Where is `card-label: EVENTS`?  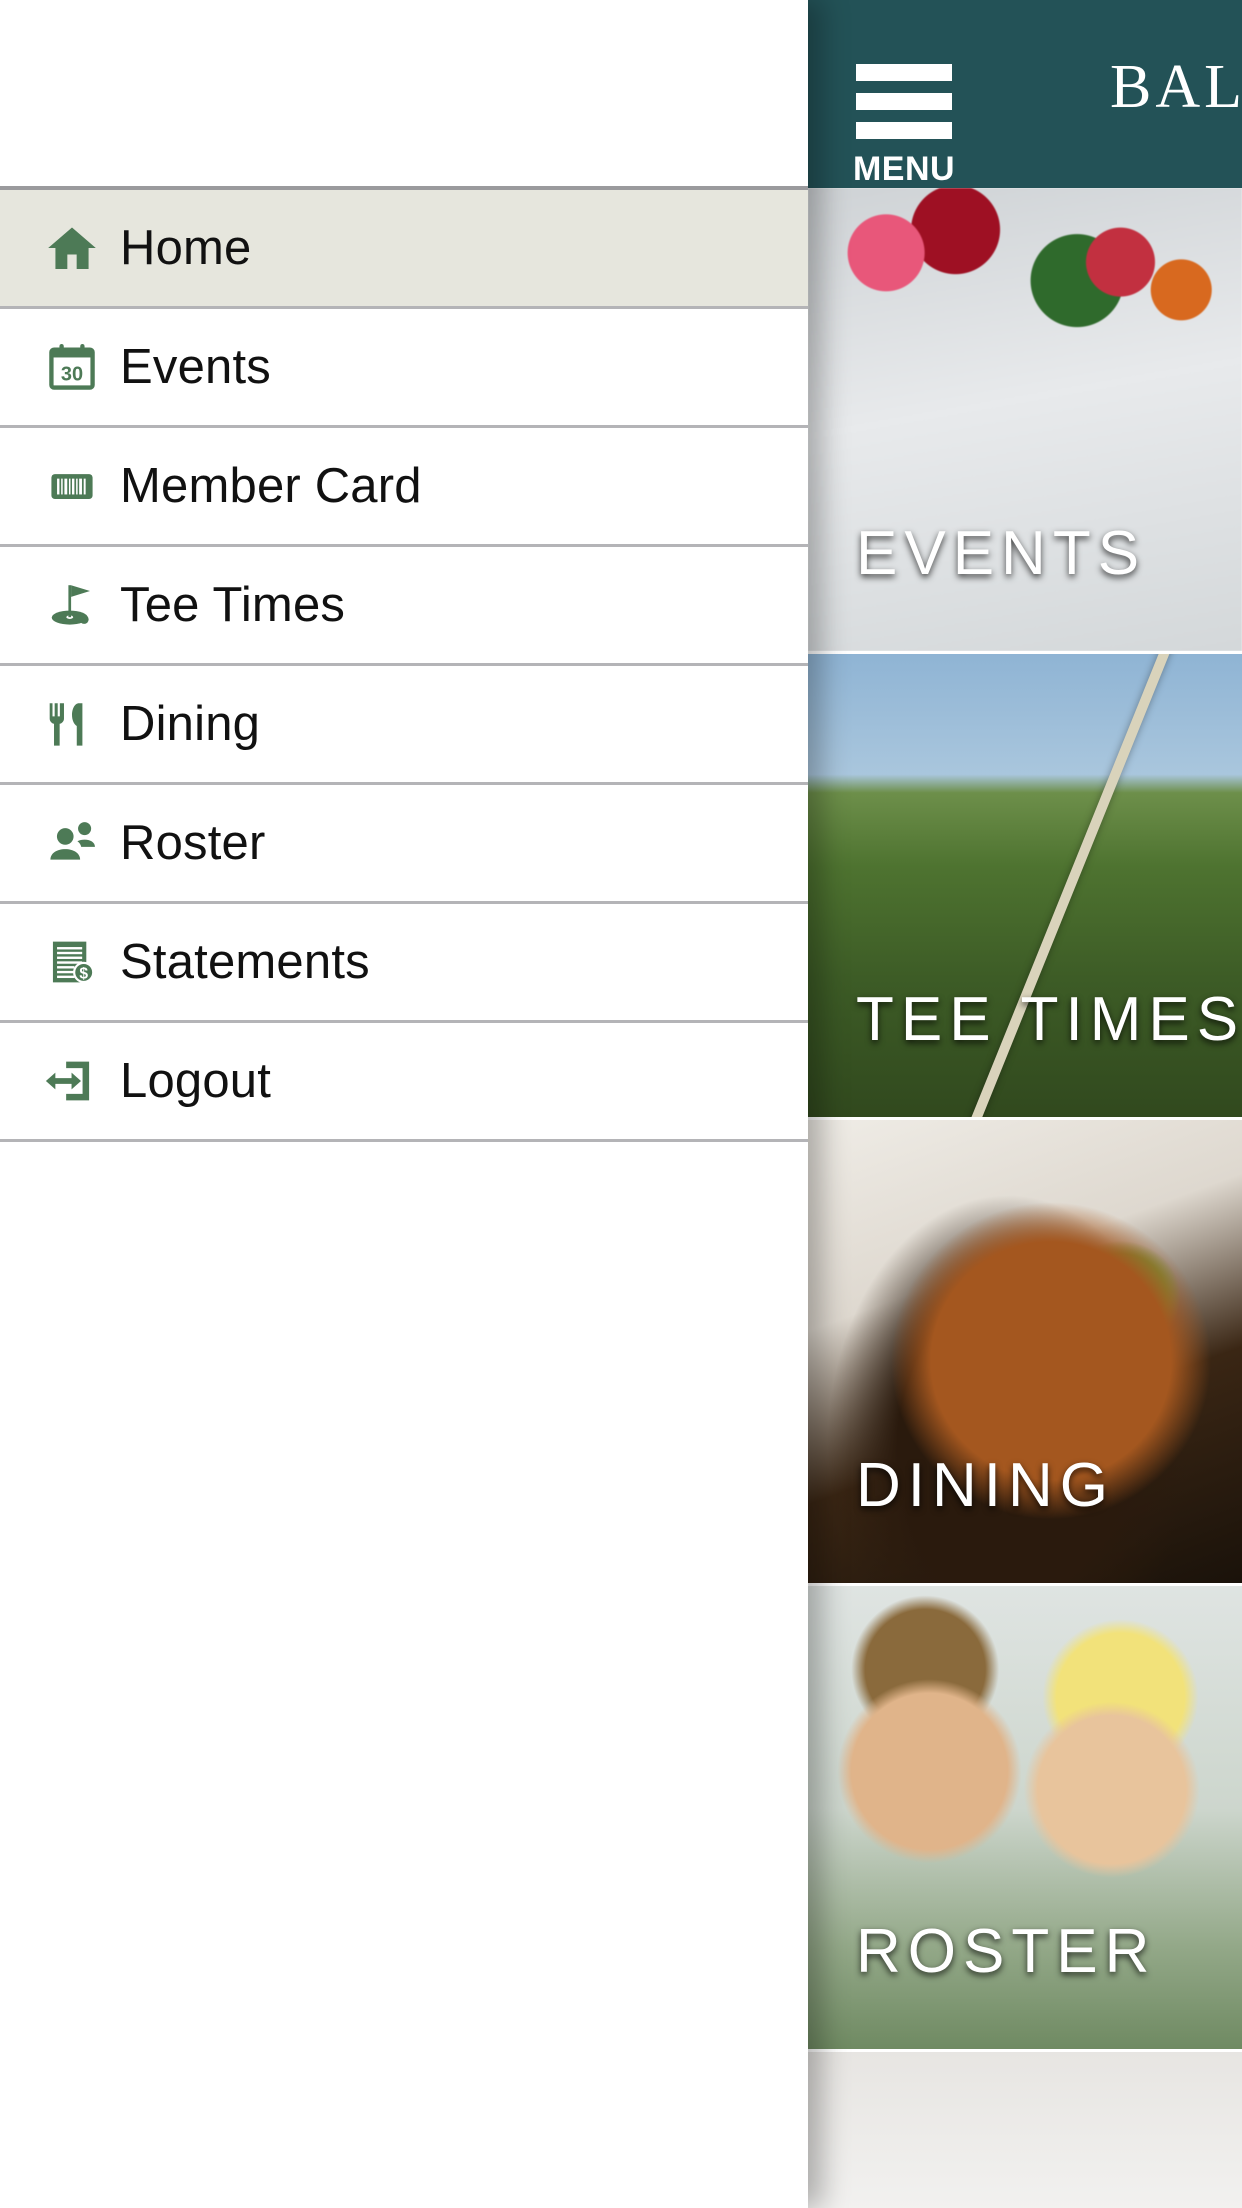
card-label: EVENTS is located at coordinates (1001, 553).